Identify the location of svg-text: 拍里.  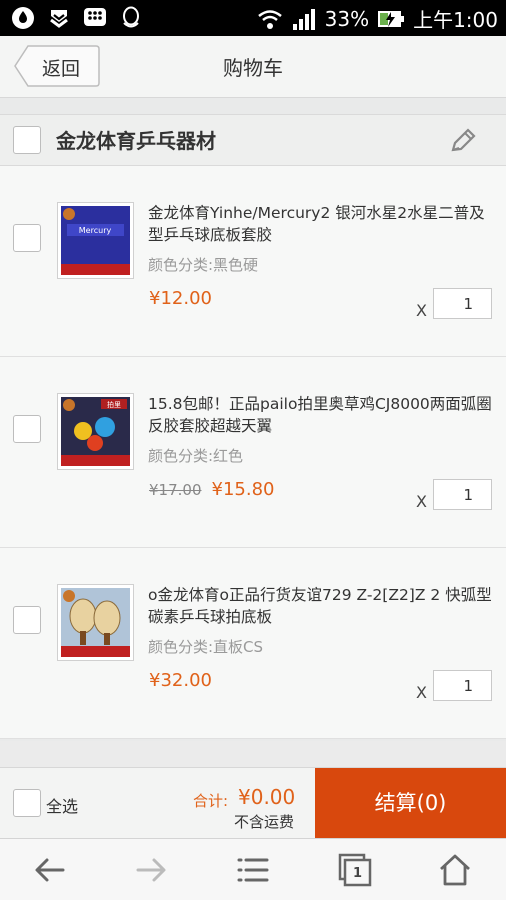
(114, 404).